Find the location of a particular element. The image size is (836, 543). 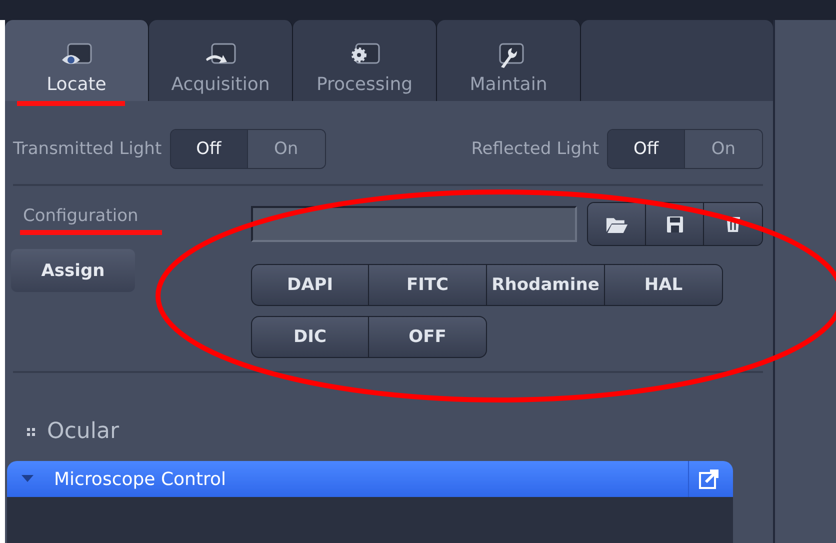

folder-button is located at coordinates (617, 224).